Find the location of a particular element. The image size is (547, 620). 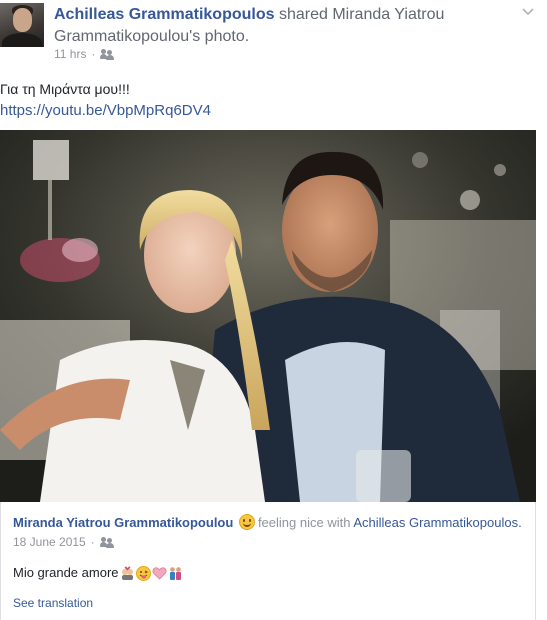

shared-post-meta: 18 June 2015 · is located at coordinates (63, 542).